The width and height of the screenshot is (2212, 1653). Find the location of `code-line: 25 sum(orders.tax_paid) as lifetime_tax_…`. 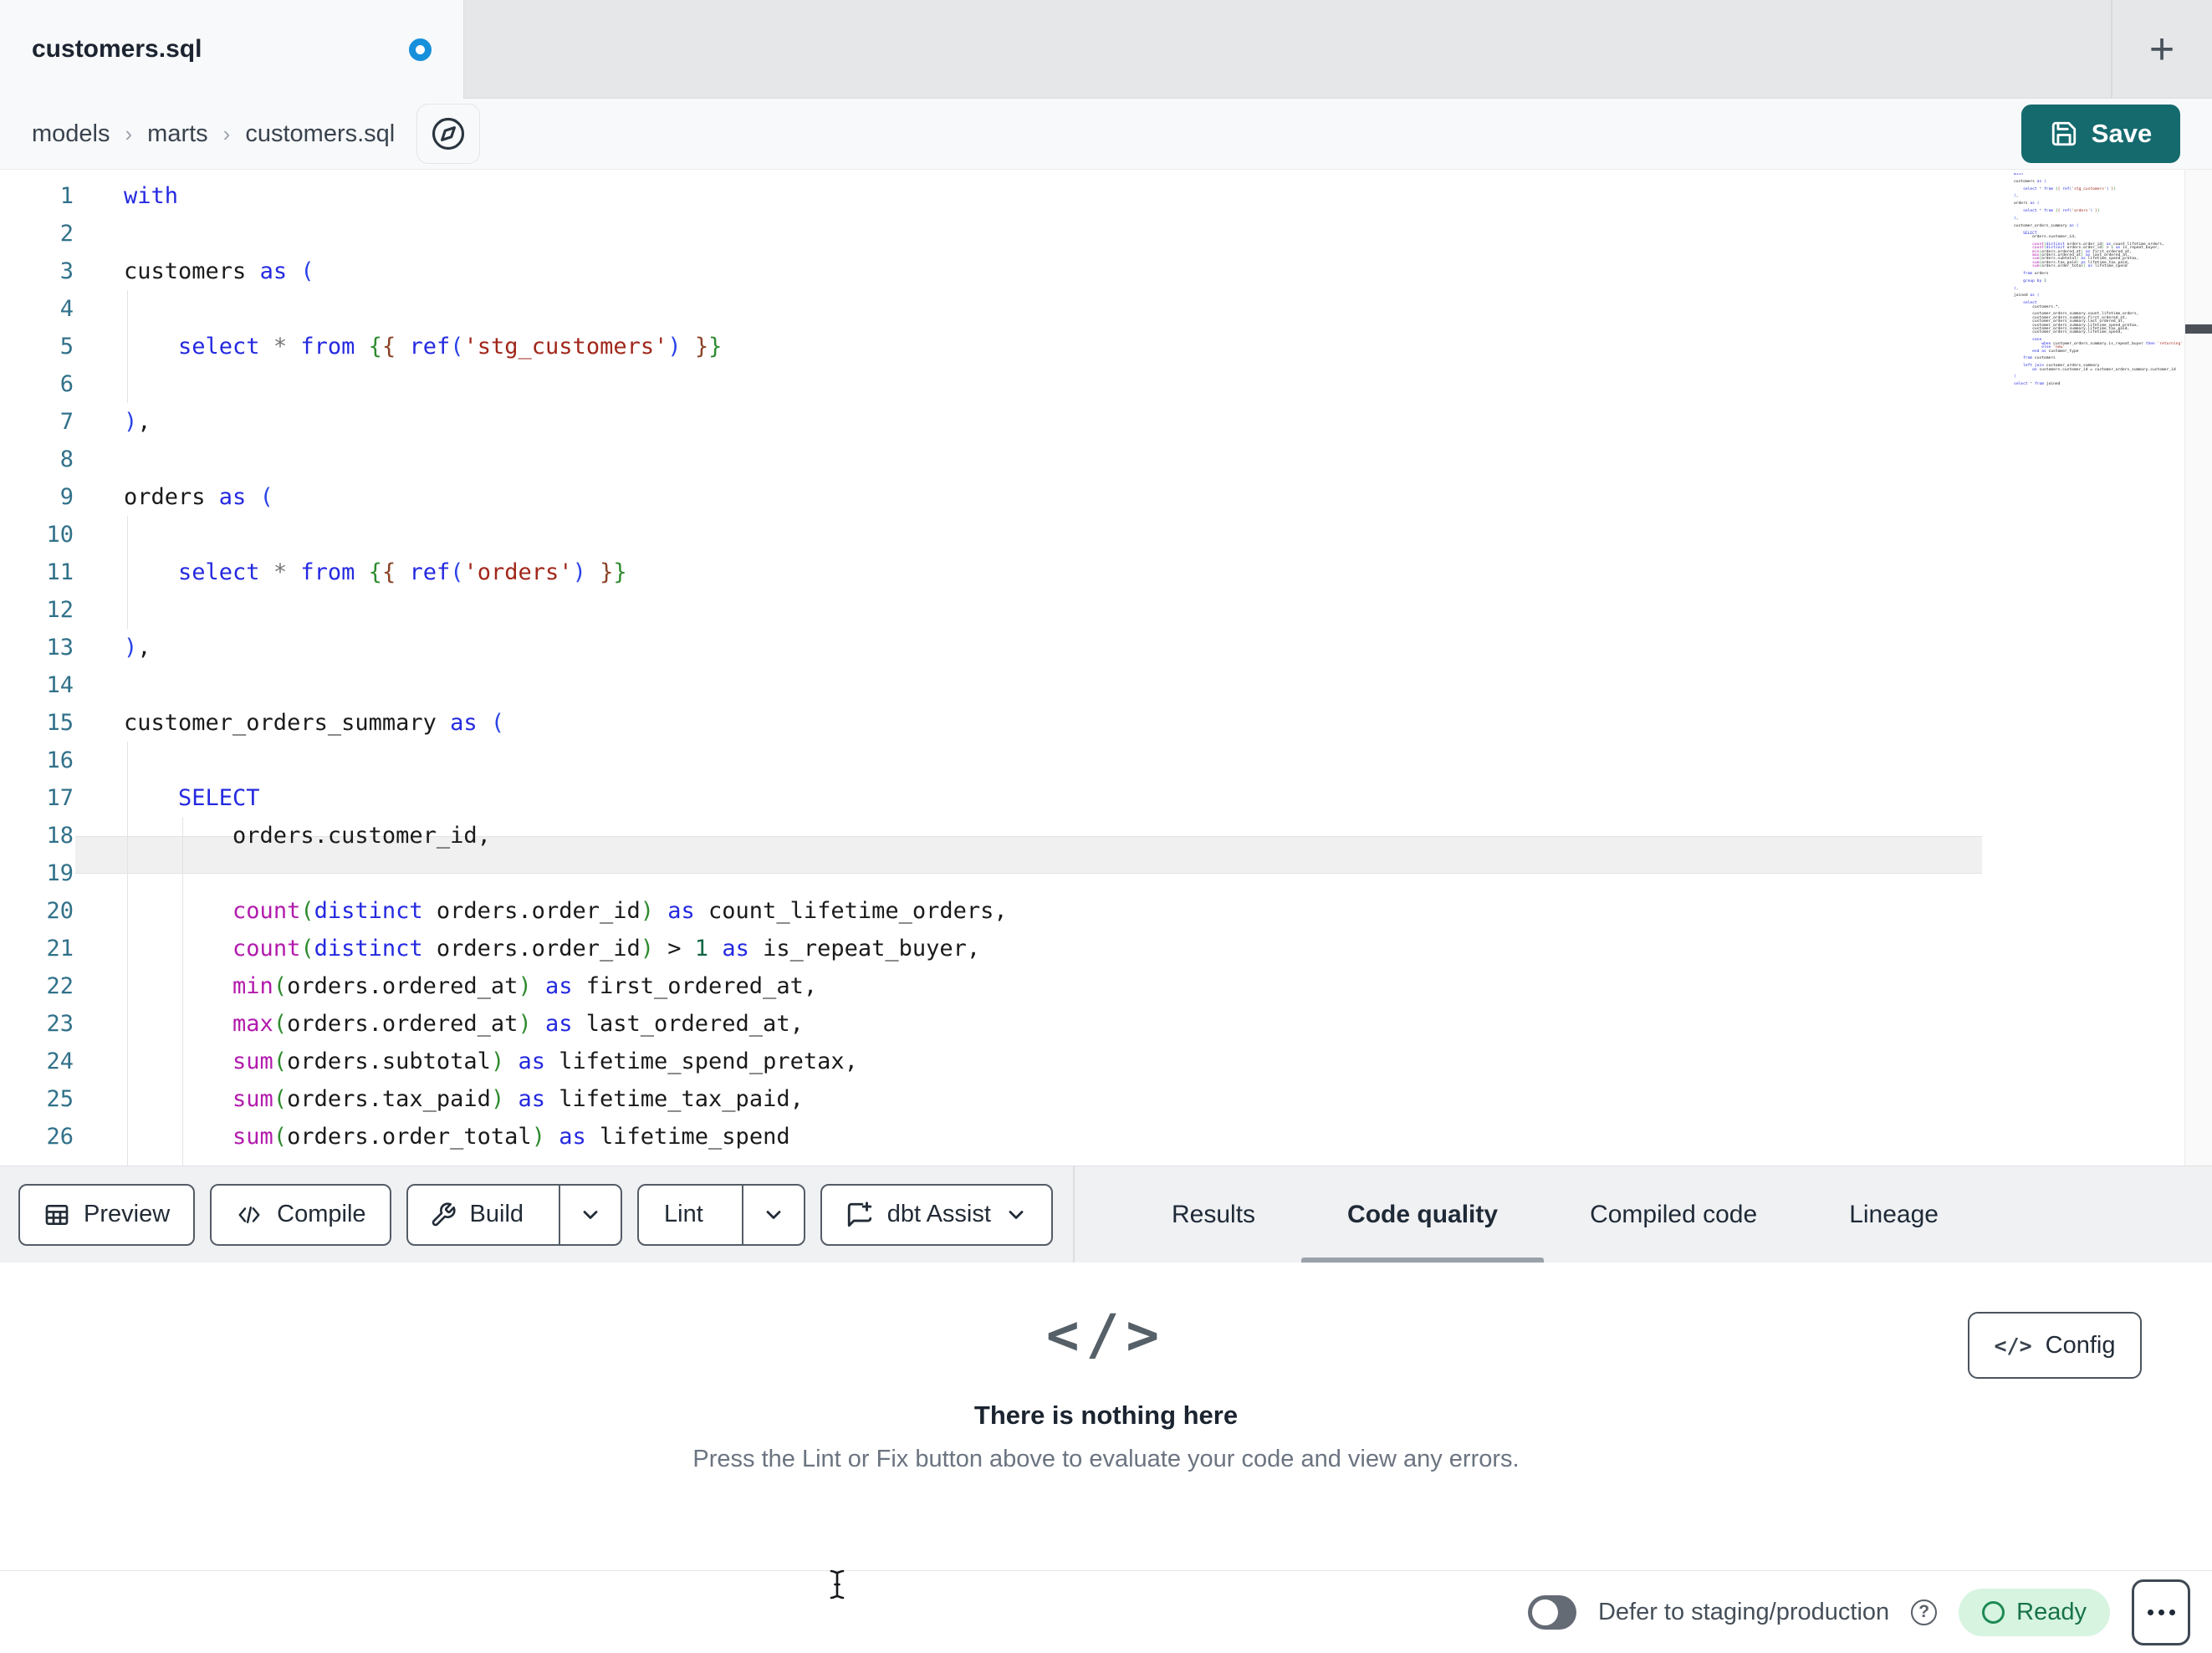

code-line: 25 sum(orders.tax_paid) as lifetime_tax_… is located at coordinates (1106, 1099).